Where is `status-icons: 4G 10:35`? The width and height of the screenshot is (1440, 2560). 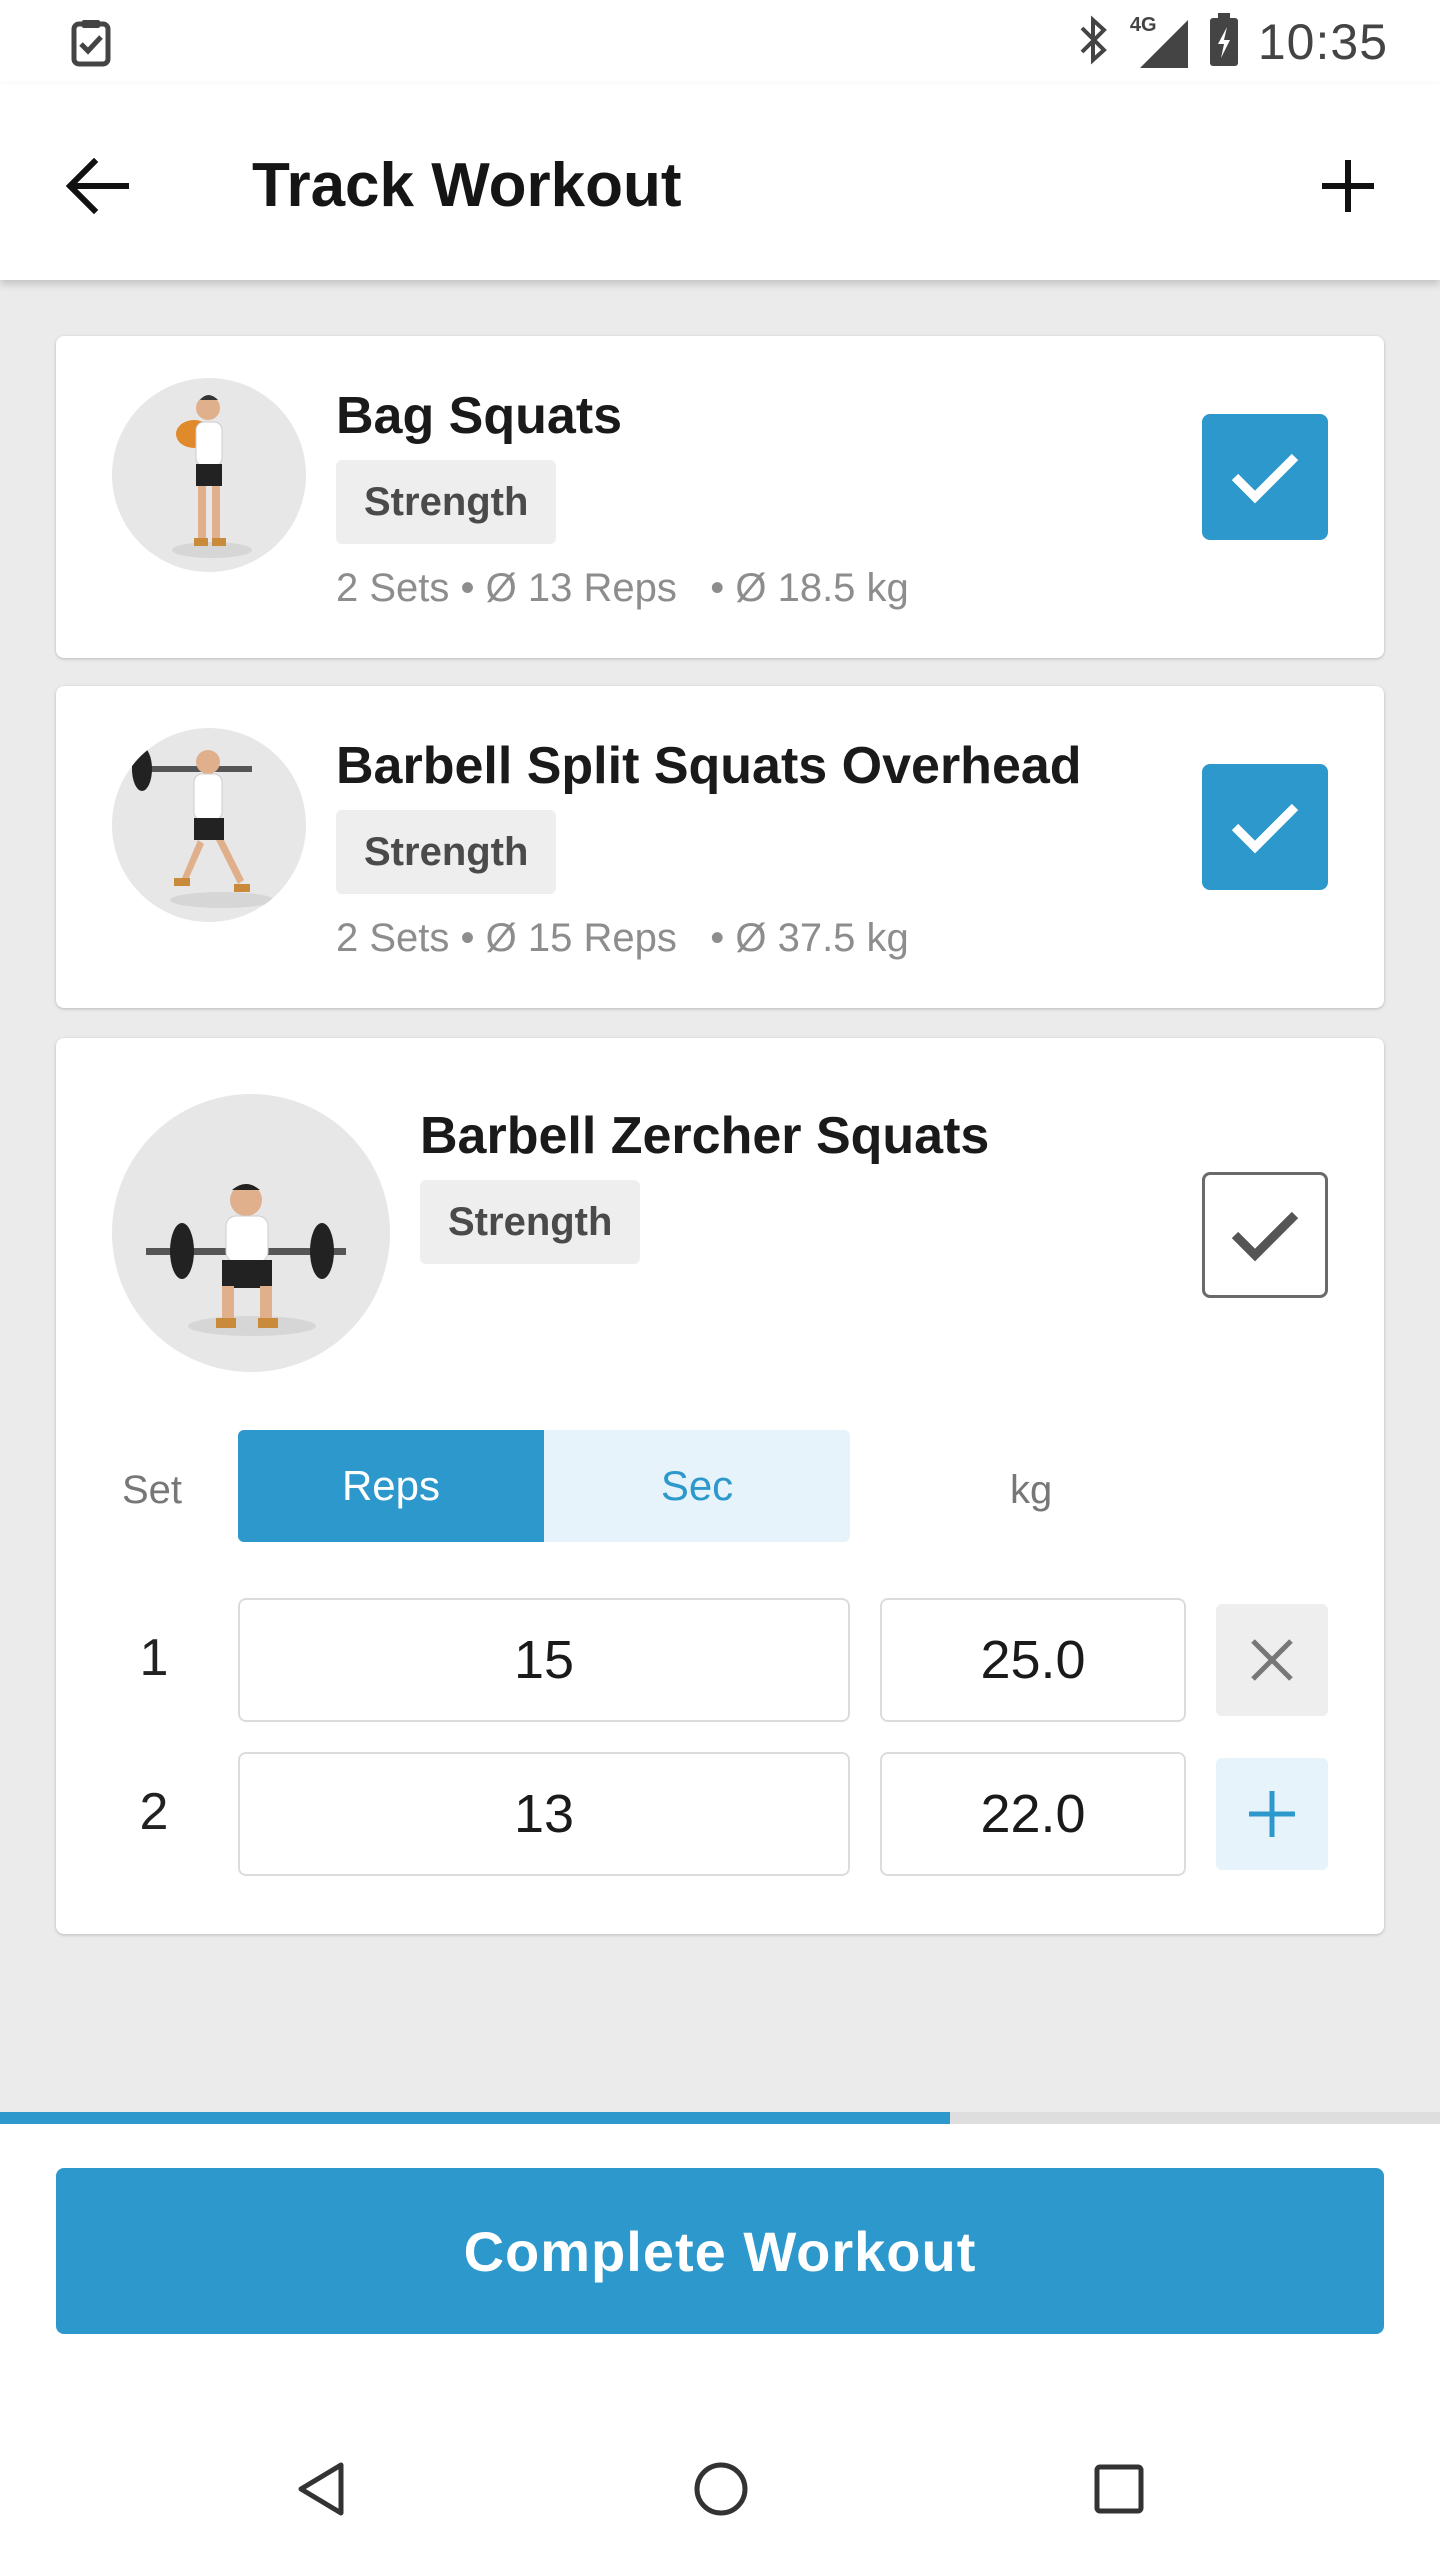 status-icons: 4G 10:35 is located at coordinates (1232, 42).